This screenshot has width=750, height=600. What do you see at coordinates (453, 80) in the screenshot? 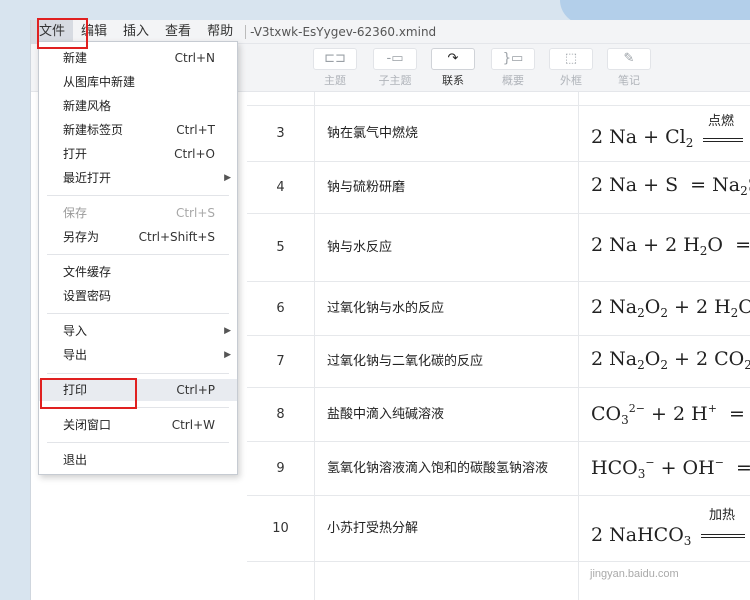
I see `toolbar-relationship-label: 联系` at bounding box center [453, 80].